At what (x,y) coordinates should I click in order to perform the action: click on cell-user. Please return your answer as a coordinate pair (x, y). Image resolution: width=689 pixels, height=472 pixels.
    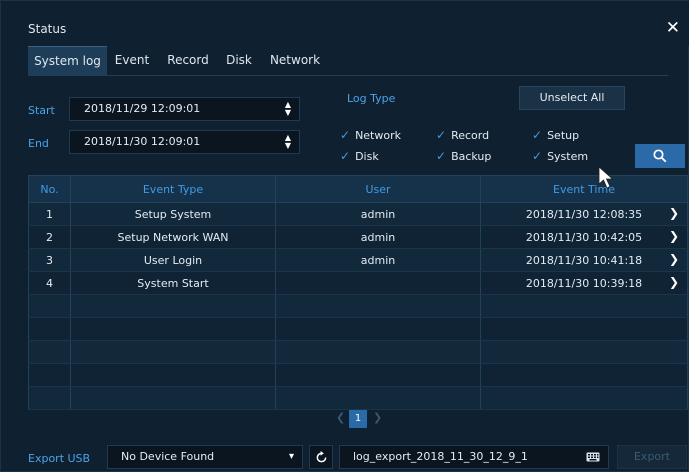
    Looking at the image, I should click on (378, 283).